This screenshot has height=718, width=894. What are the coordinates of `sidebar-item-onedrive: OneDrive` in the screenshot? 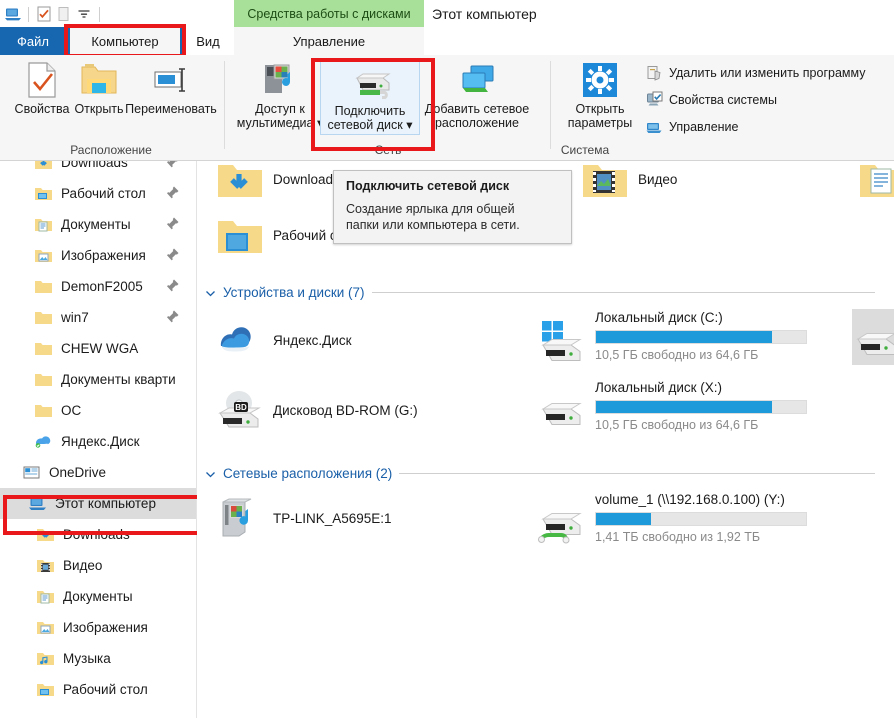 It's located at (98, 472).